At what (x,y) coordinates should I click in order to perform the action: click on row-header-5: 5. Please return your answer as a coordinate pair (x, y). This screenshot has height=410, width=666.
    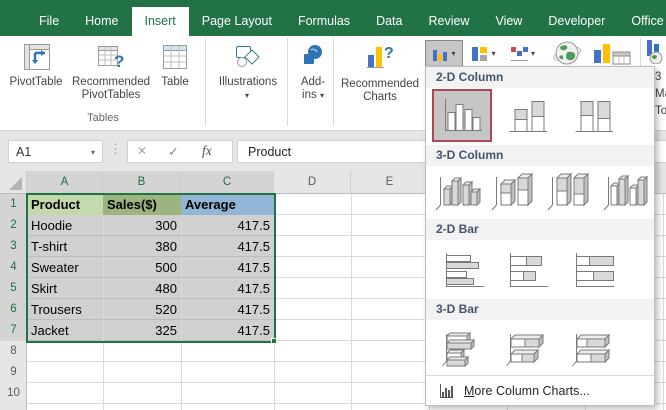
    Looking at the image, I should click on (13, 288).